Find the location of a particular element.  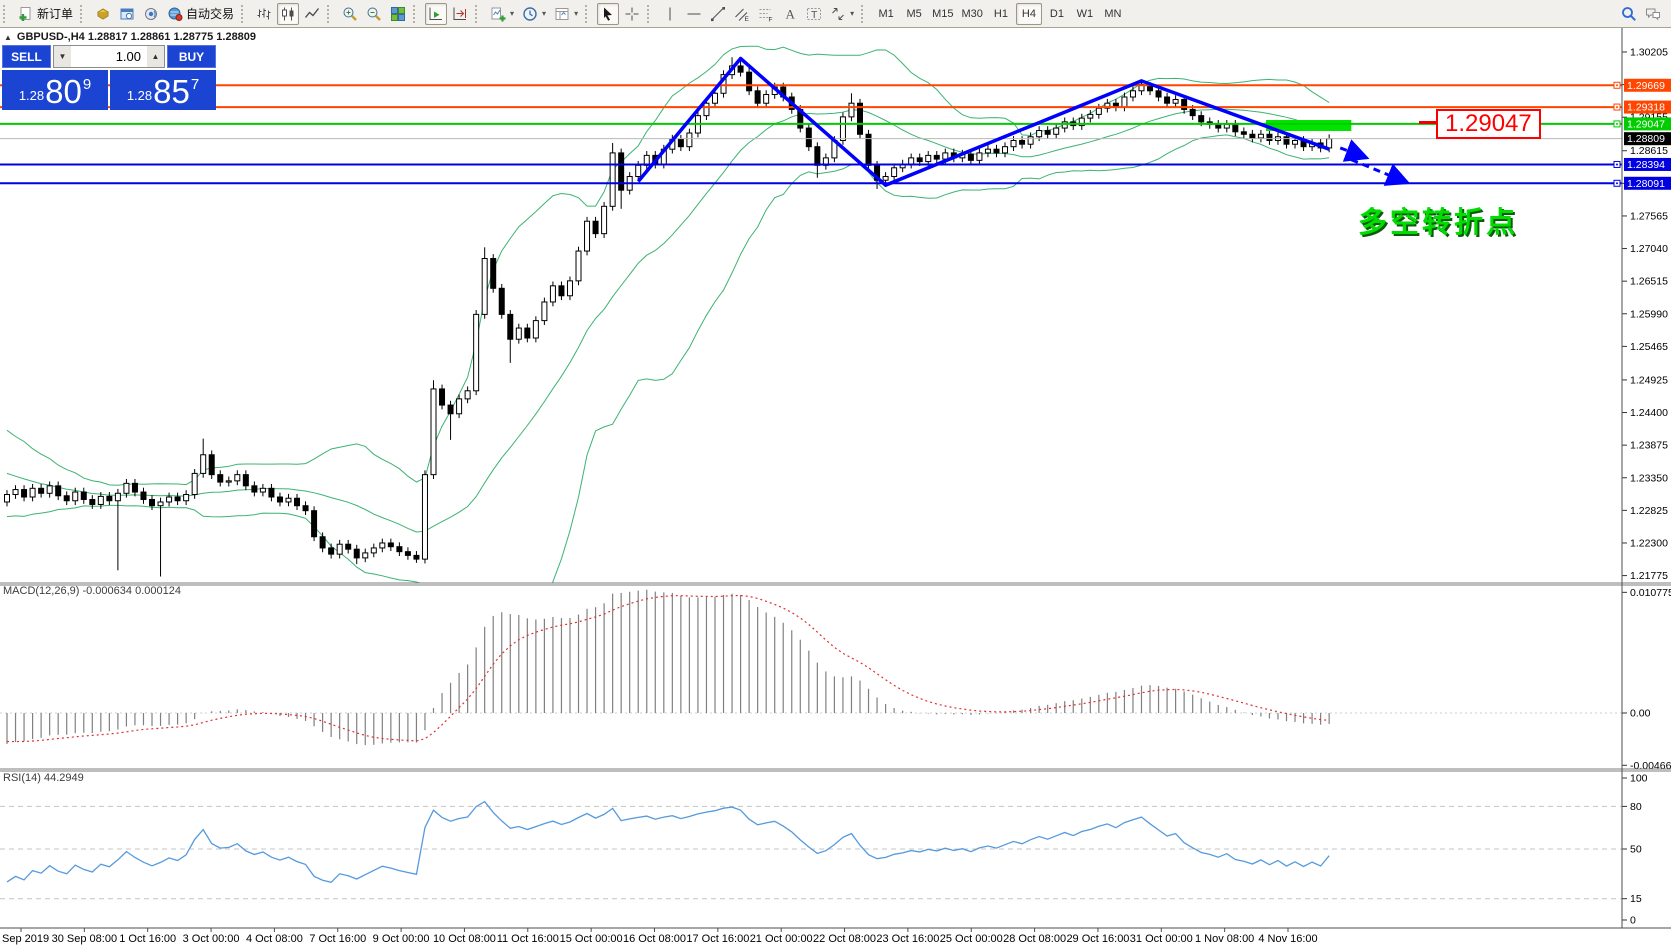

trendline-button is located at coordinates (718, 14).